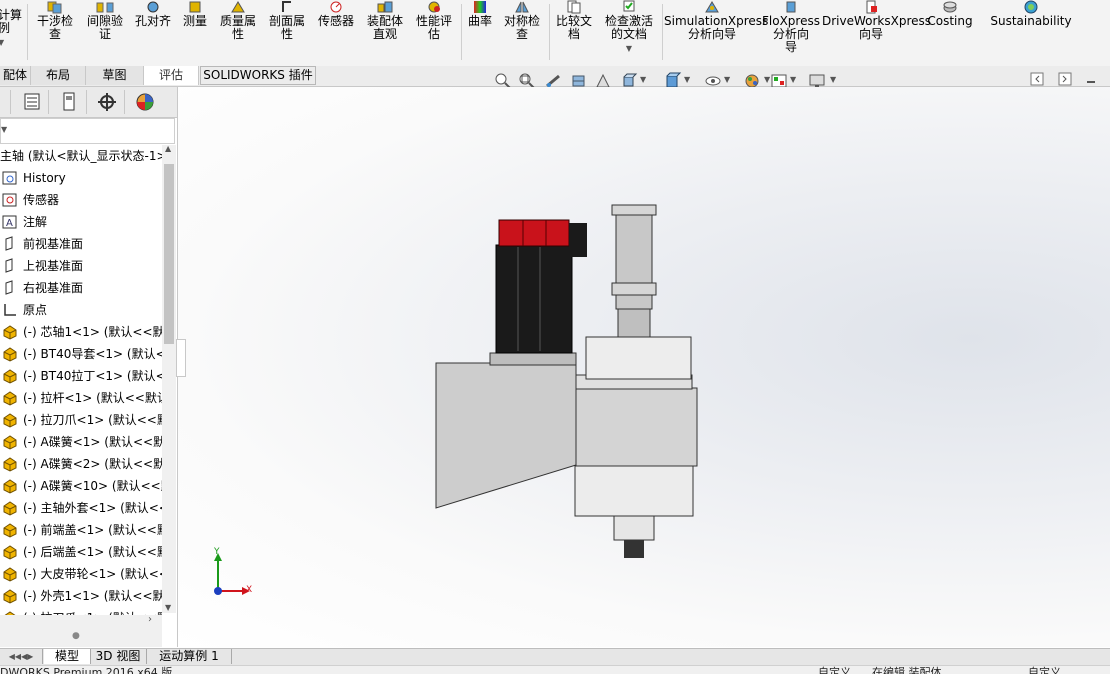 The width and height of the screenshot is (1110, 674). I want to click on tree-item-label: 传感器, so click(41, 200).